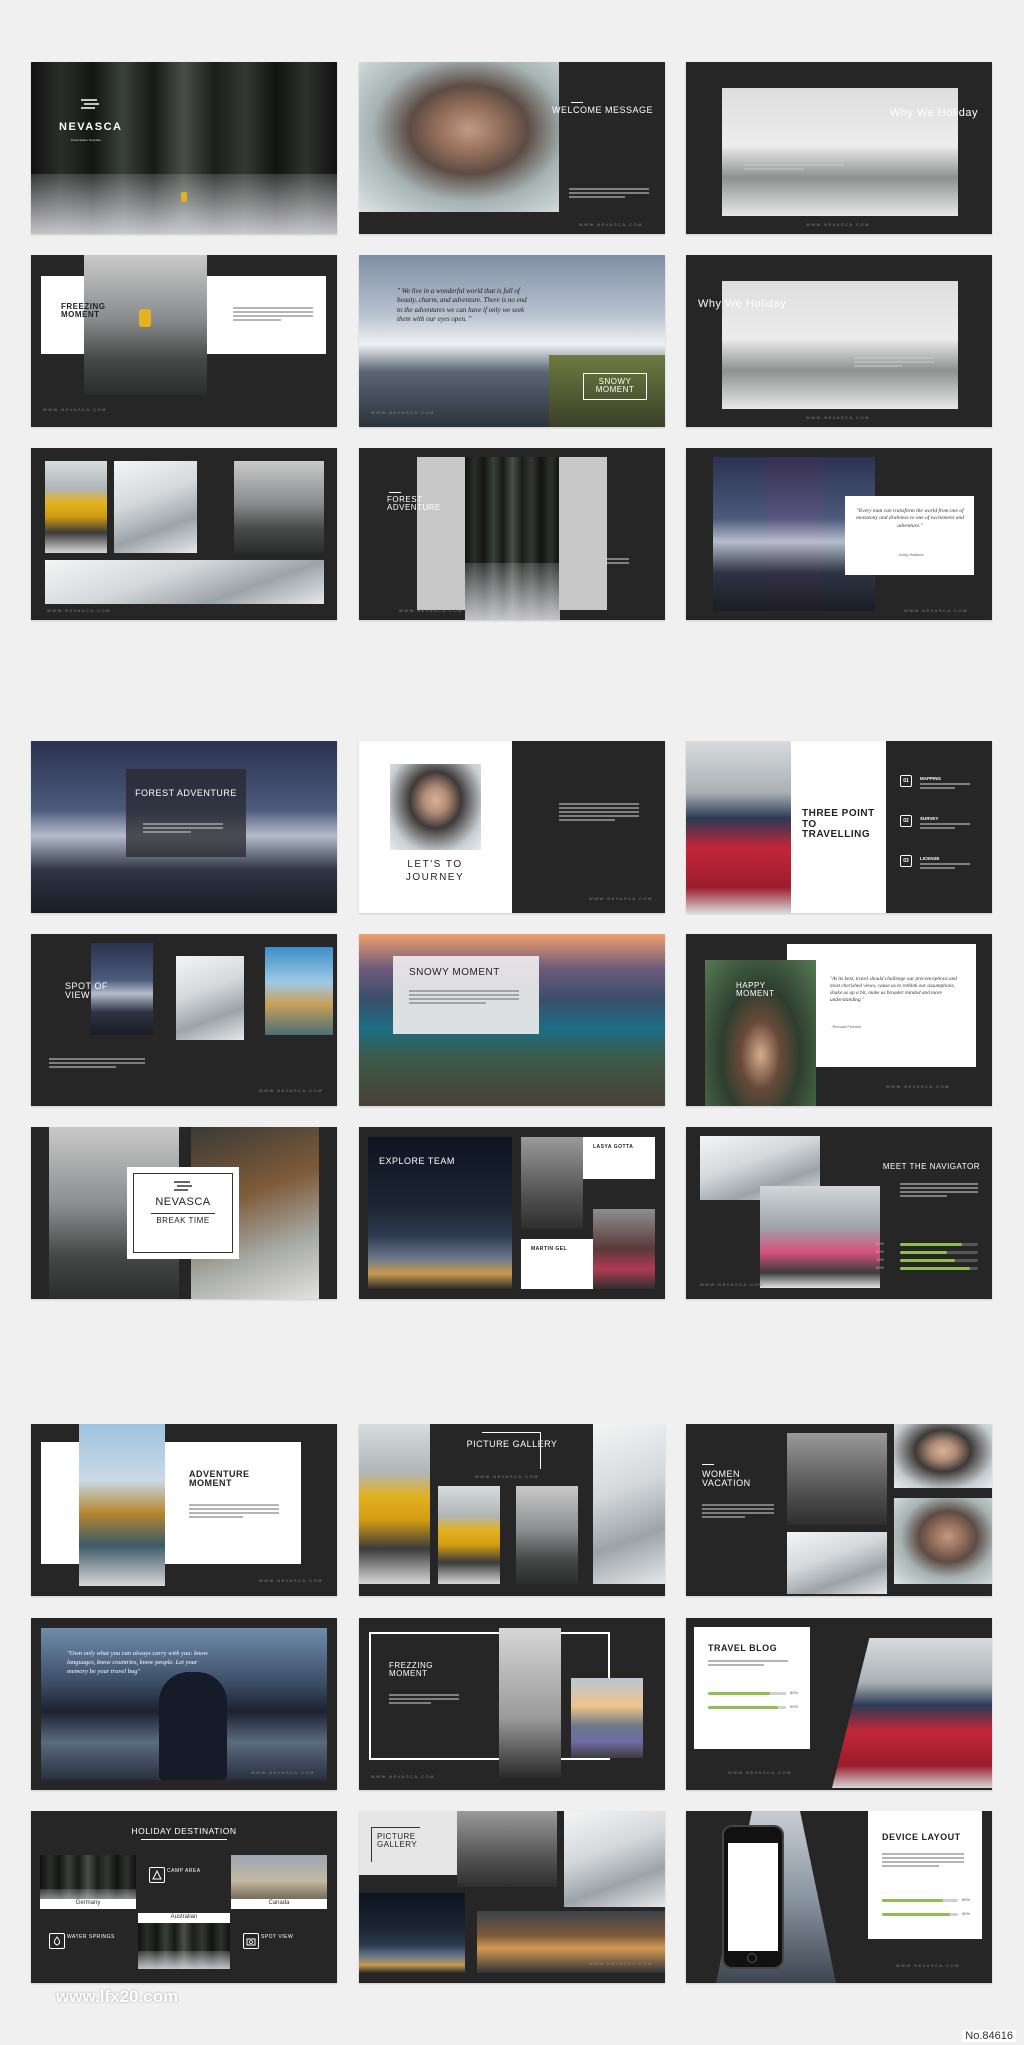 This screenshot has height=2045, width=1024. I want to click on device-bar, so click(920, 1914).